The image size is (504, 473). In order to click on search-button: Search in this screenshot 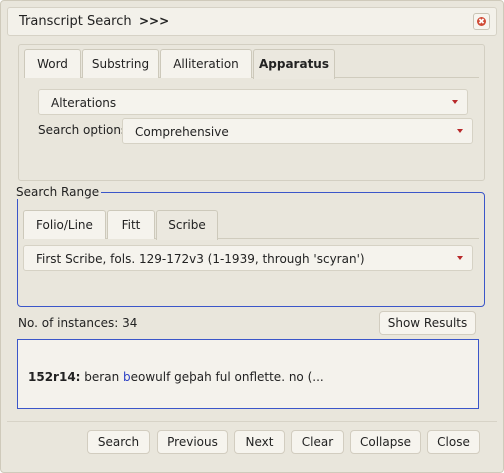, I will do `click(118, 442)`.